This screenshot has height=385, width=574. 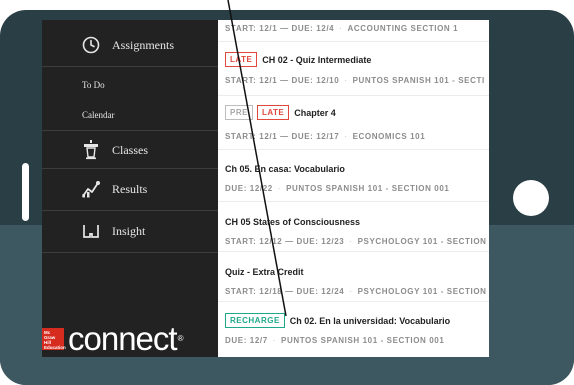 I want to click on podium-icon, so click(x=91, y=150).